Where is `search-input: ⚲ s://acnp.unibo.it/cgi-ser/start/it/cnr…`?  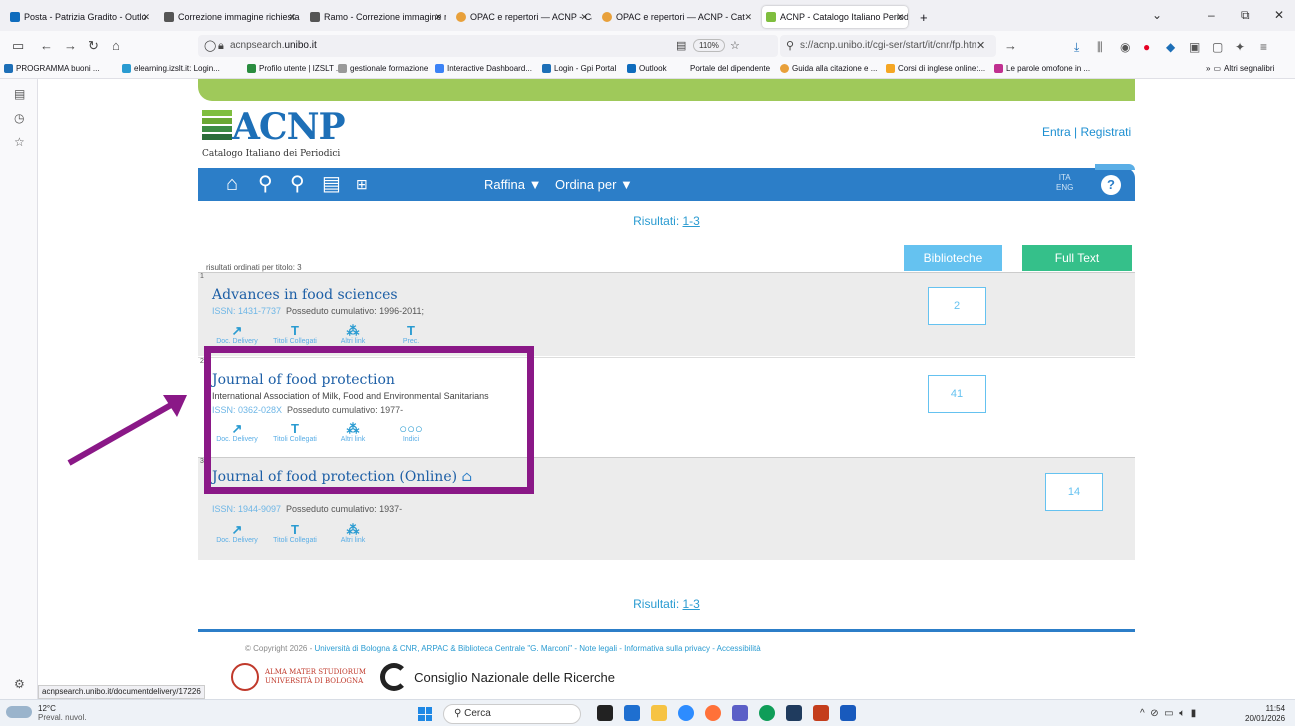 search-input: ⚲ s://acnp.unibo.it/cgi-ser/start/it/cnr… is located at coordinates (888, 46).